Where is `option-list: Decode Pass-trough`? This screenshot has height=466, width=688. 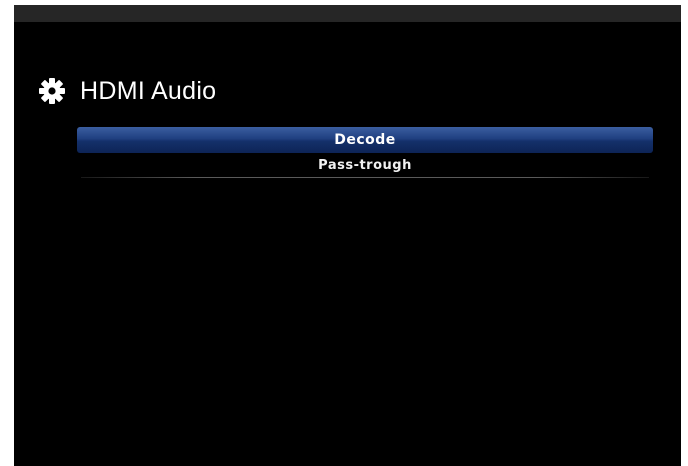 option-list: Decode Pass-trough is located at coordinates (365, 152).